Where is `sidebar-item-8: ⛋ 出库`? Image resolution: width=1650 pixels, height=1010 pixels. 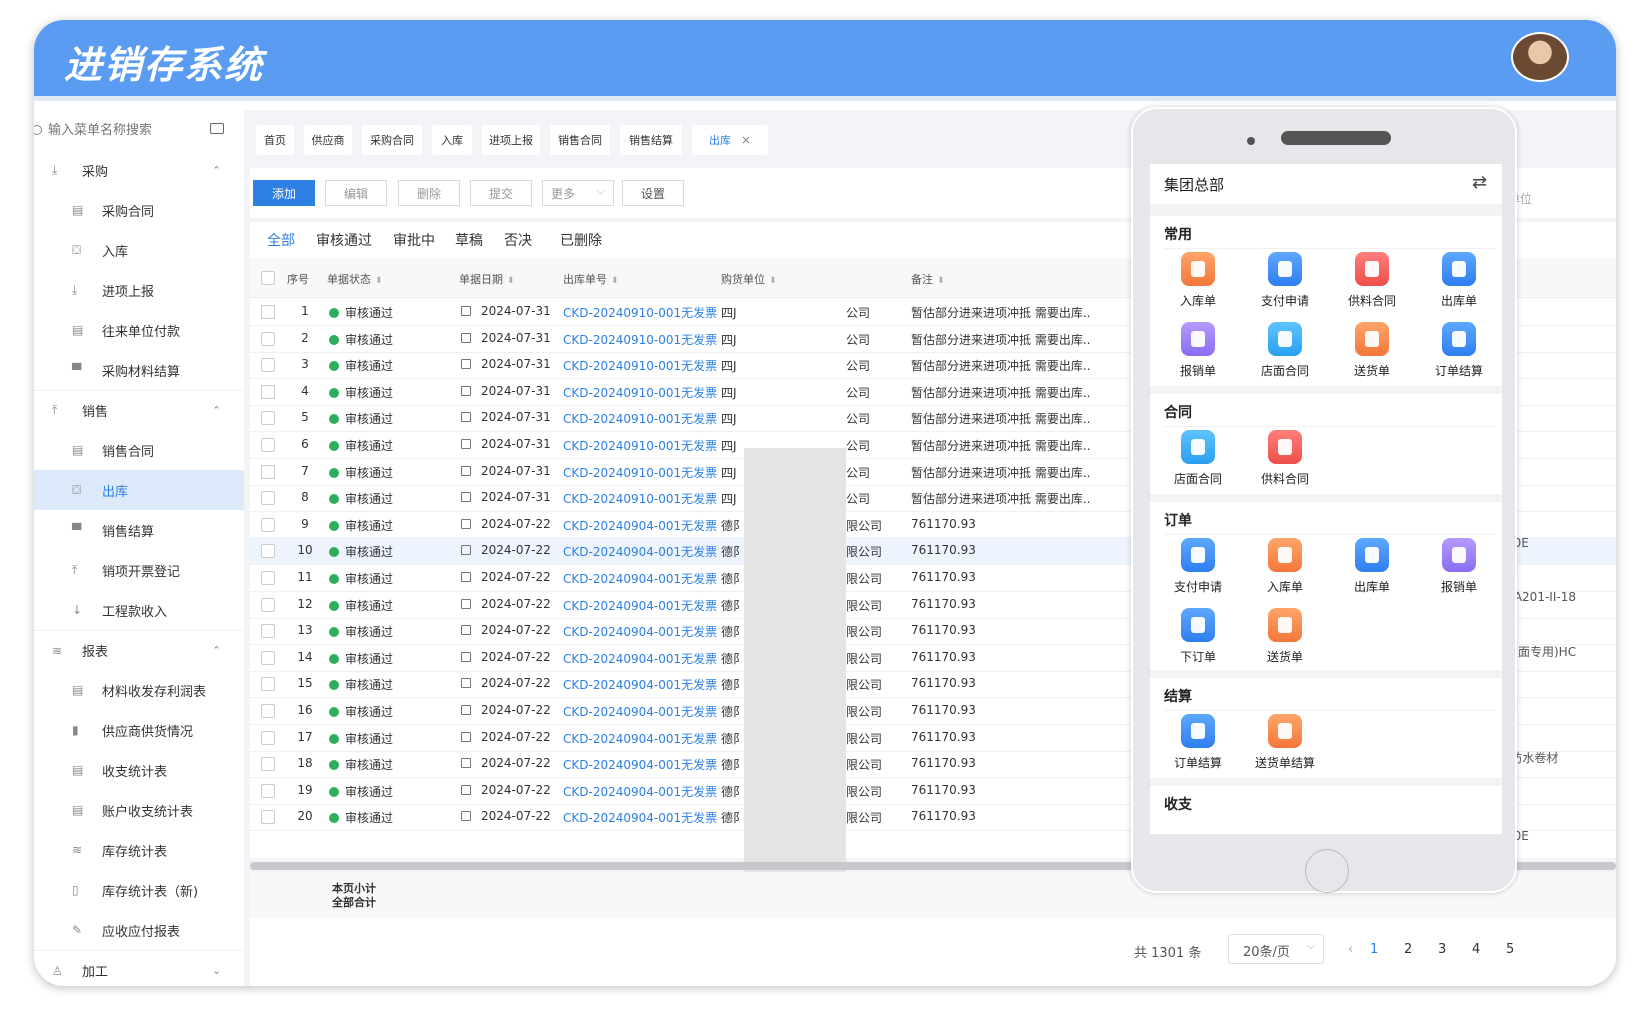
sidebar-item-8: ⛋ 出库 is located at coordinates (139, 490).